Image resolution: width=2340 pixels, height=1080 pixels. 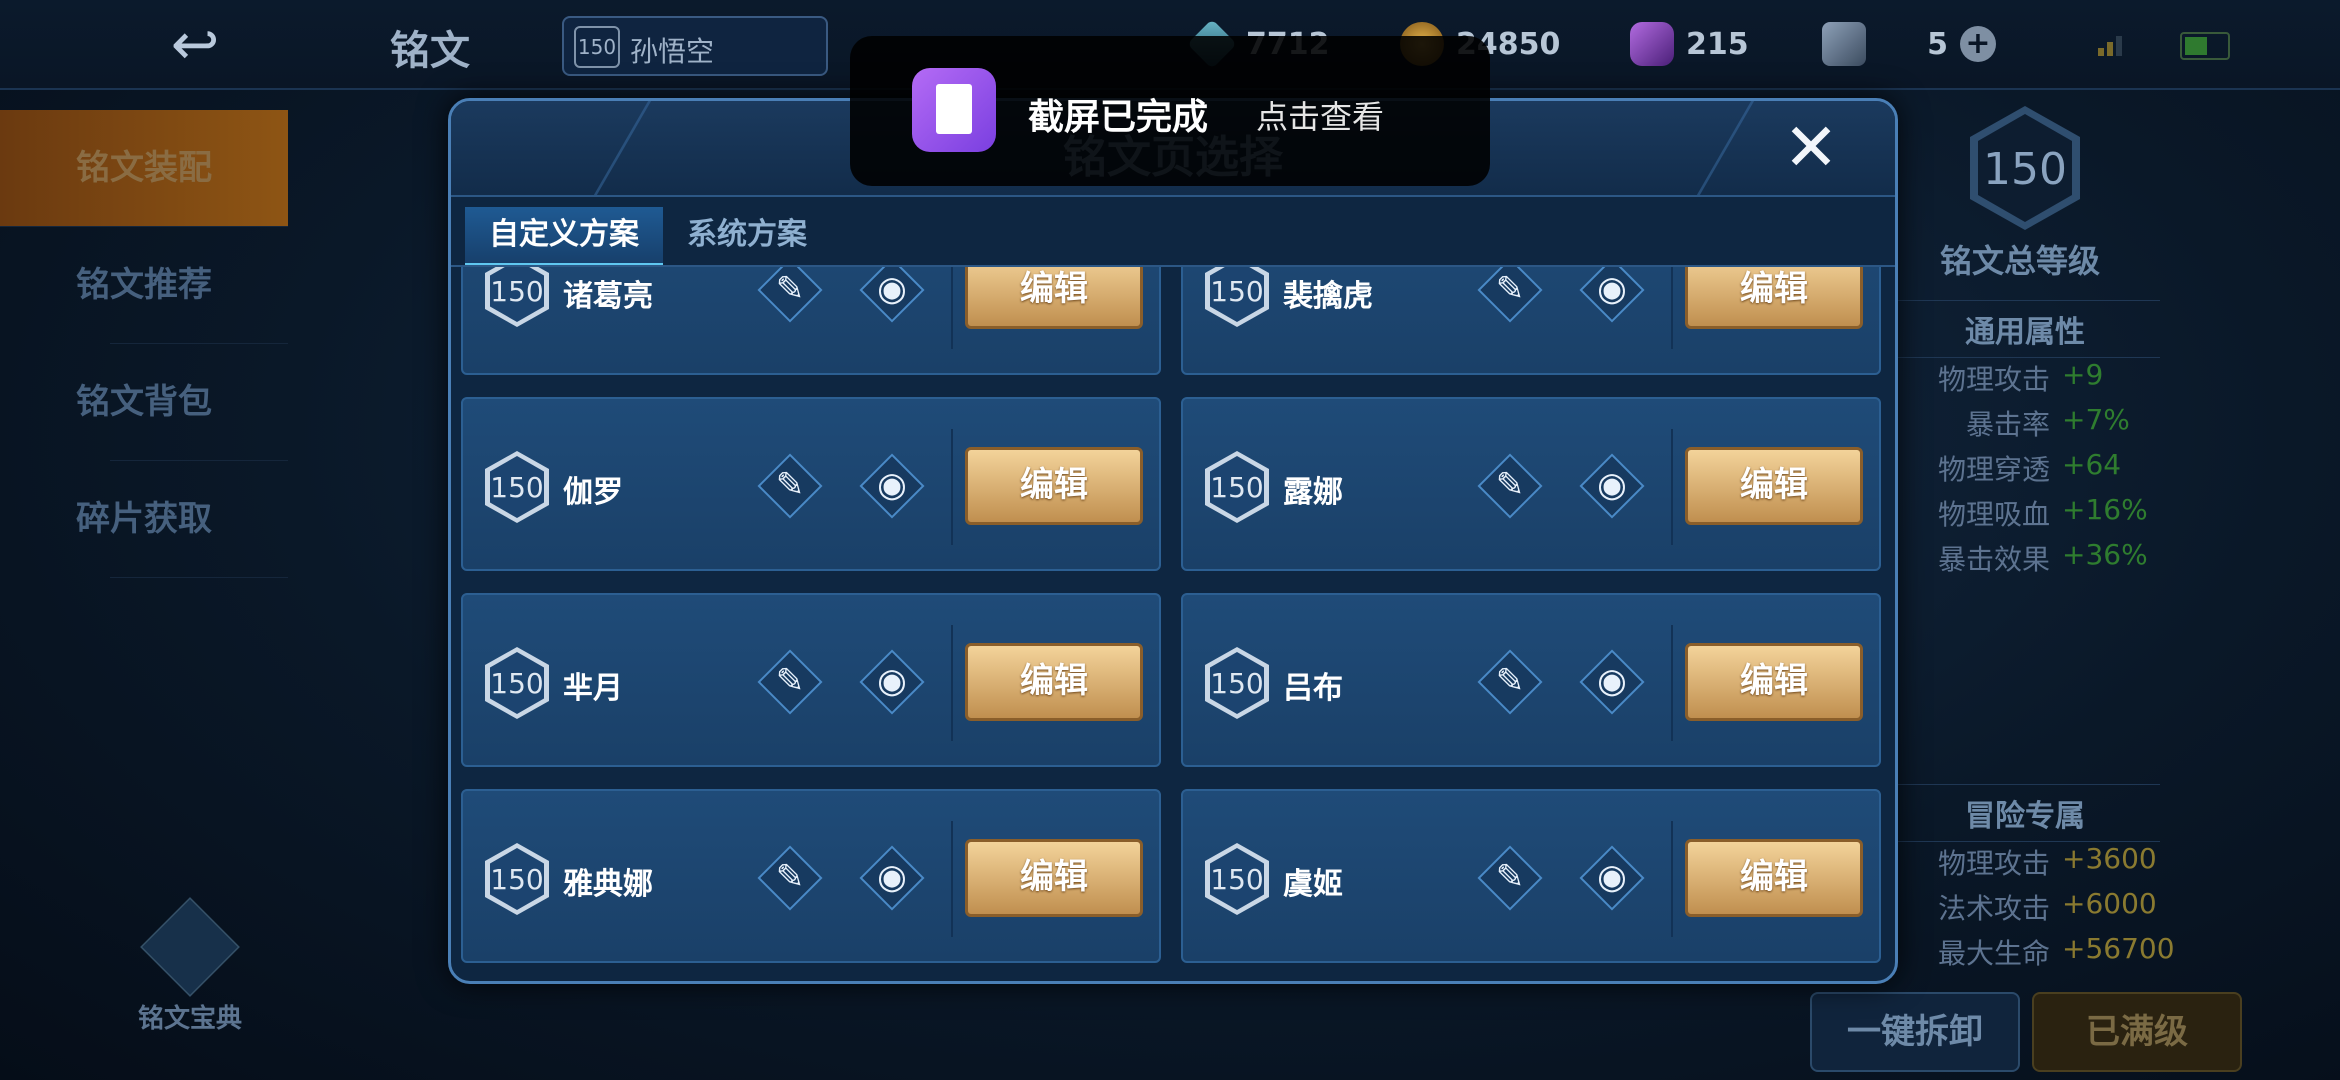 What do you see at coordinates (1978, 44) in the screenshot?
I see `add-icon: +` at bounding box center [1978, 44].